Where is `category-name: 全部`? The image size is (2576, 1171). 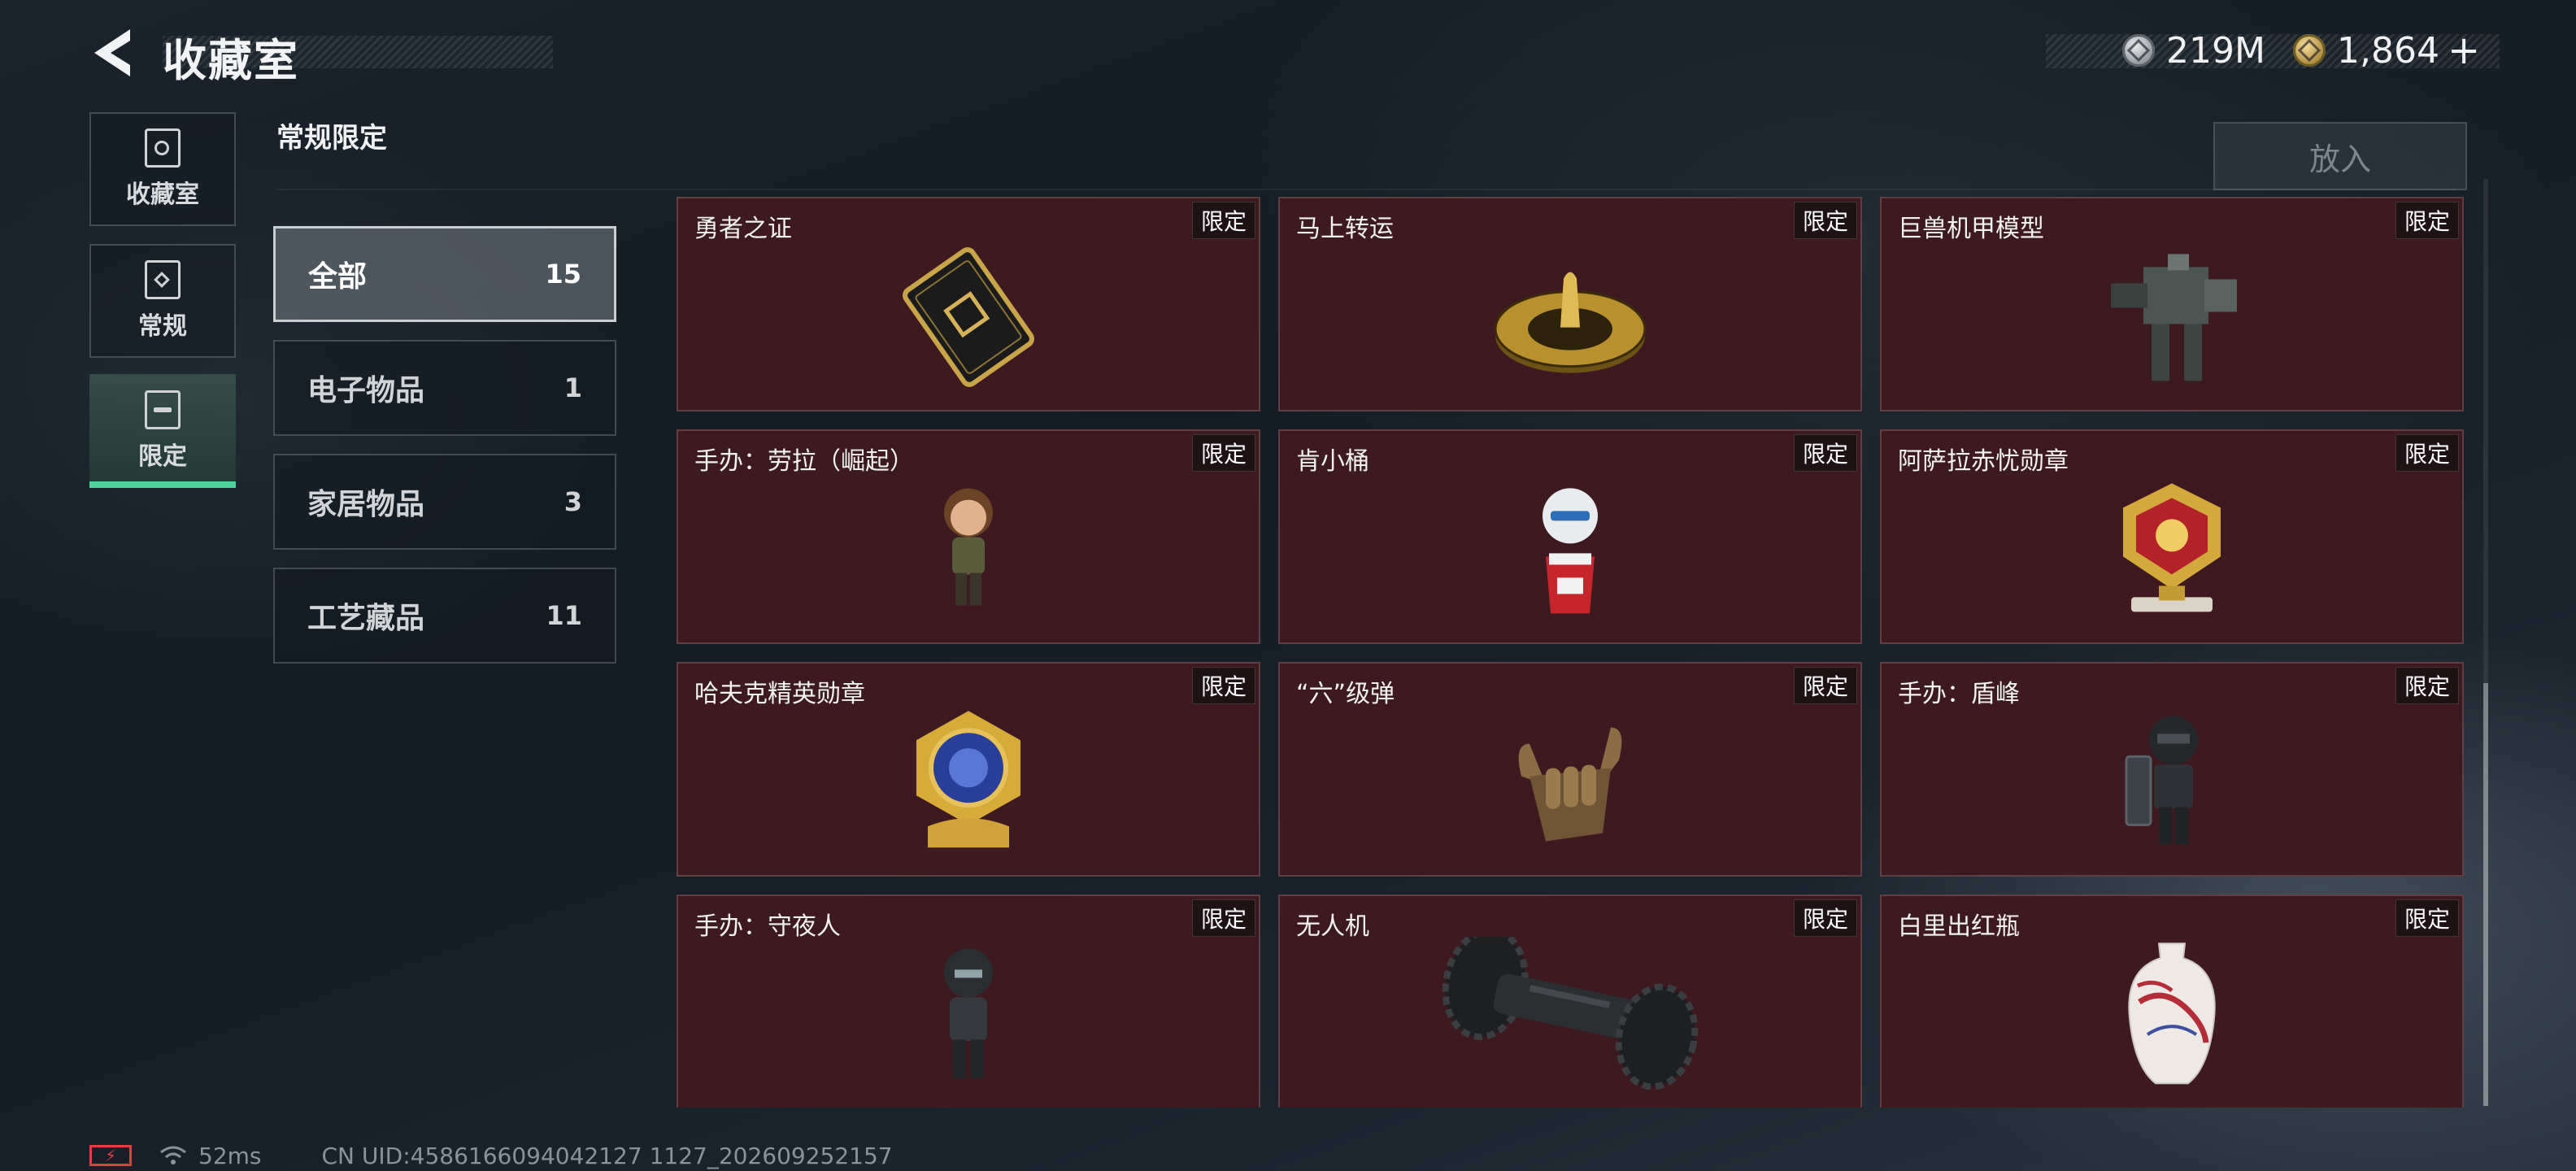
category-name: 全部 is located at coordinates (338, 277).